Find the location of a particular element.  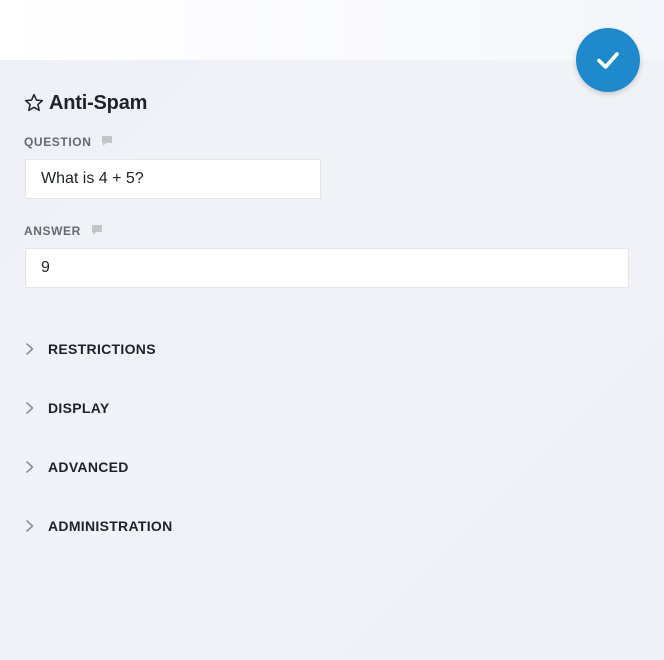

panel-header: Anti-Spam is located at coordinates (85, 103).